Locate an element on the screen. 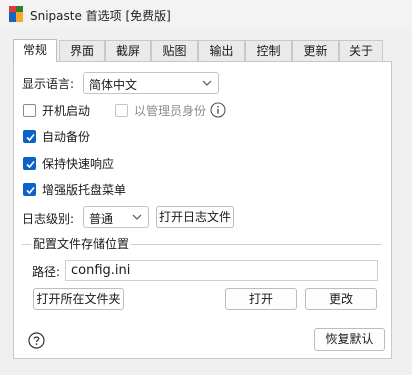 The height and width of the screenshot is (375, 412). path-label: 路径: is located at coordinates (46, 272).